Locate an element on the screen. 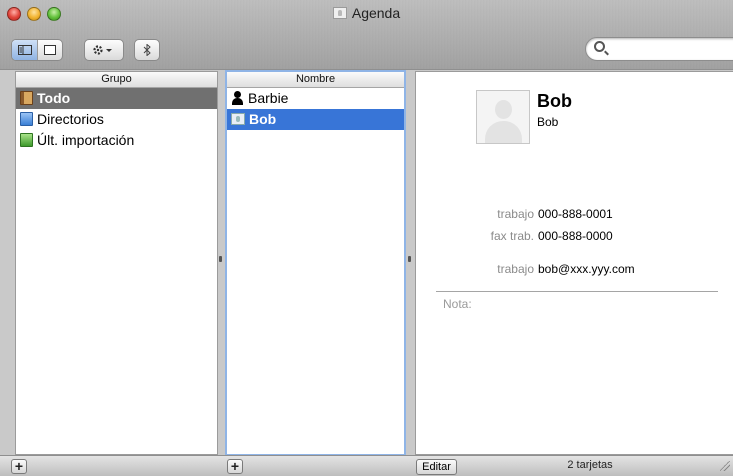  gear-menu-icon is located at coordinates (102, 50).